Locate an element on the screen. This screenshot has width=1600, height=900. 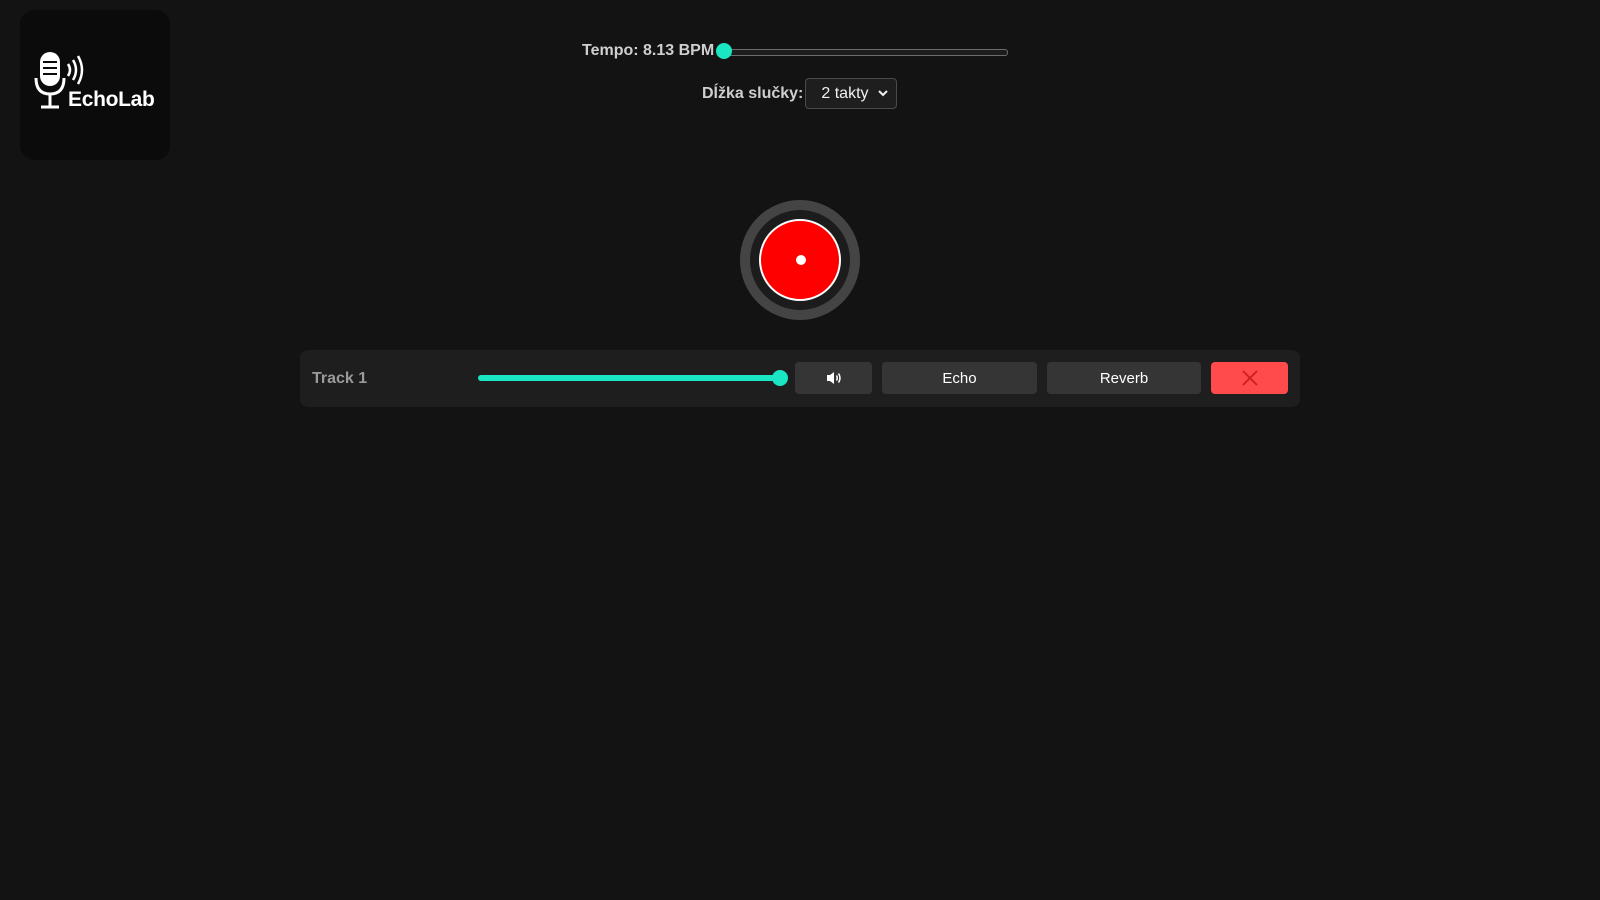
record-button-face is located at coordinates (800, 260).